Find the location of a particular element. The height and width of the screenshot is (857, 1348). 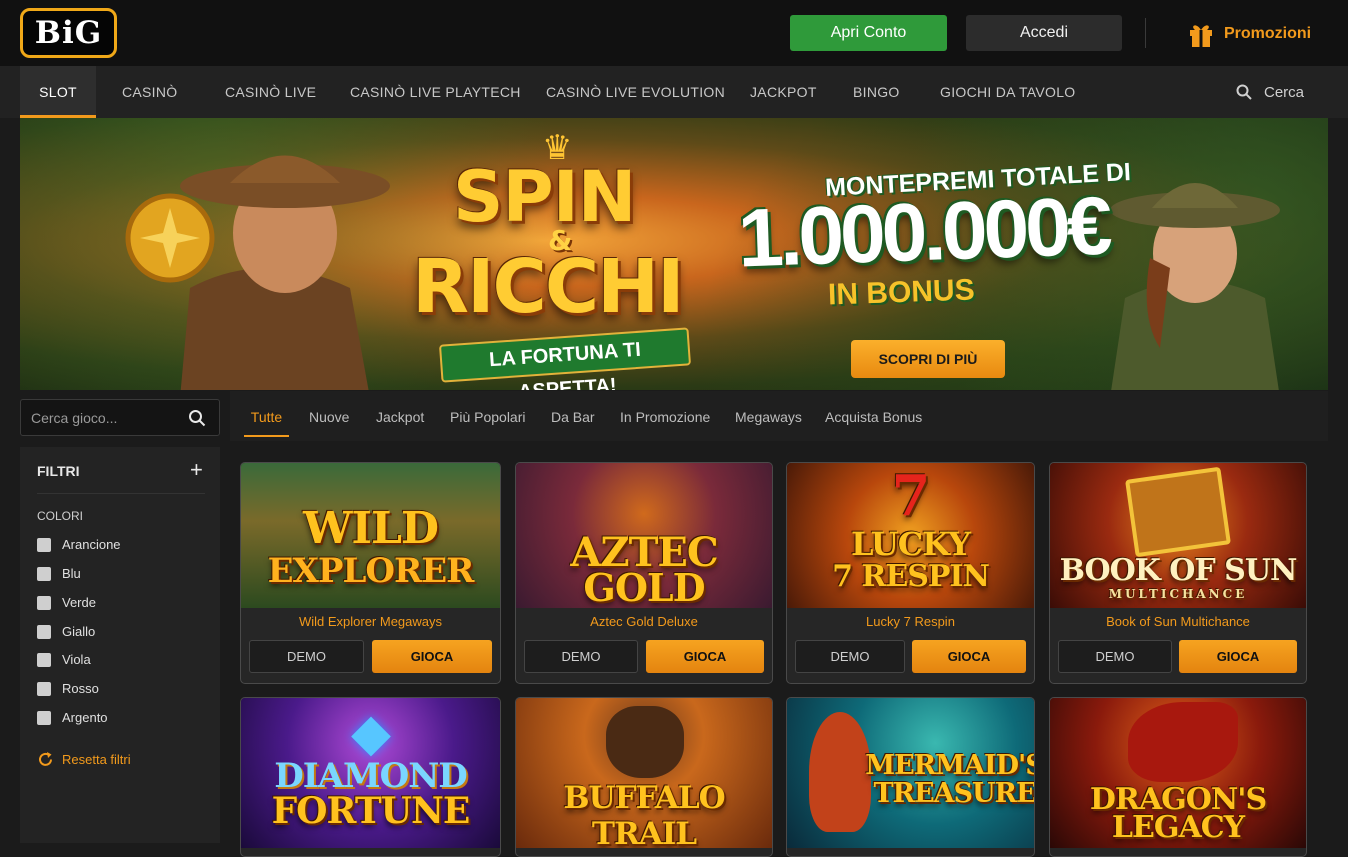

game-art-subtitle: EXPLORER is located at coordinates (371, 571).